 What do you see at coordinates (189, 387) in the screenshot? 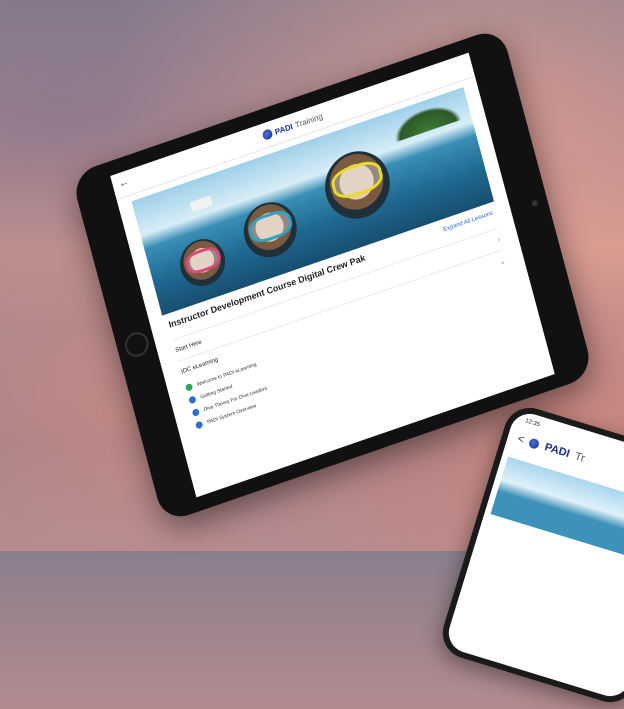
I see `completed-check-icon` at bounding box center [189, 387].